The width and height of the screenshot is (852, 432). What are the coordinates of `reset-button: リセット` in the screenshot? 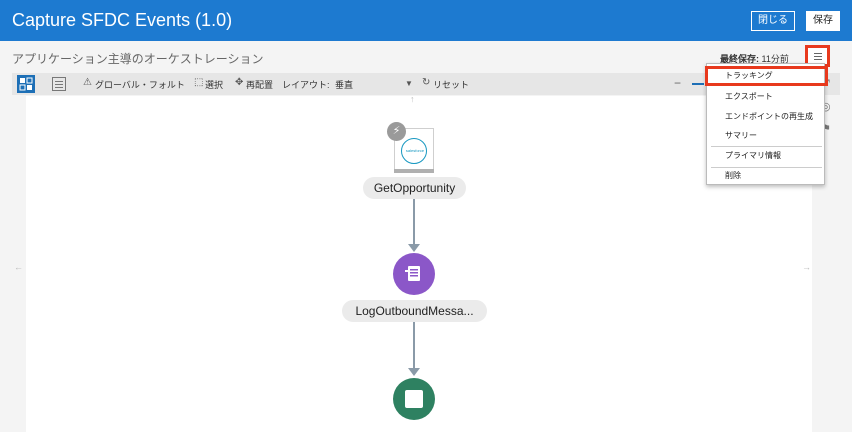 It's located at (451, 84).